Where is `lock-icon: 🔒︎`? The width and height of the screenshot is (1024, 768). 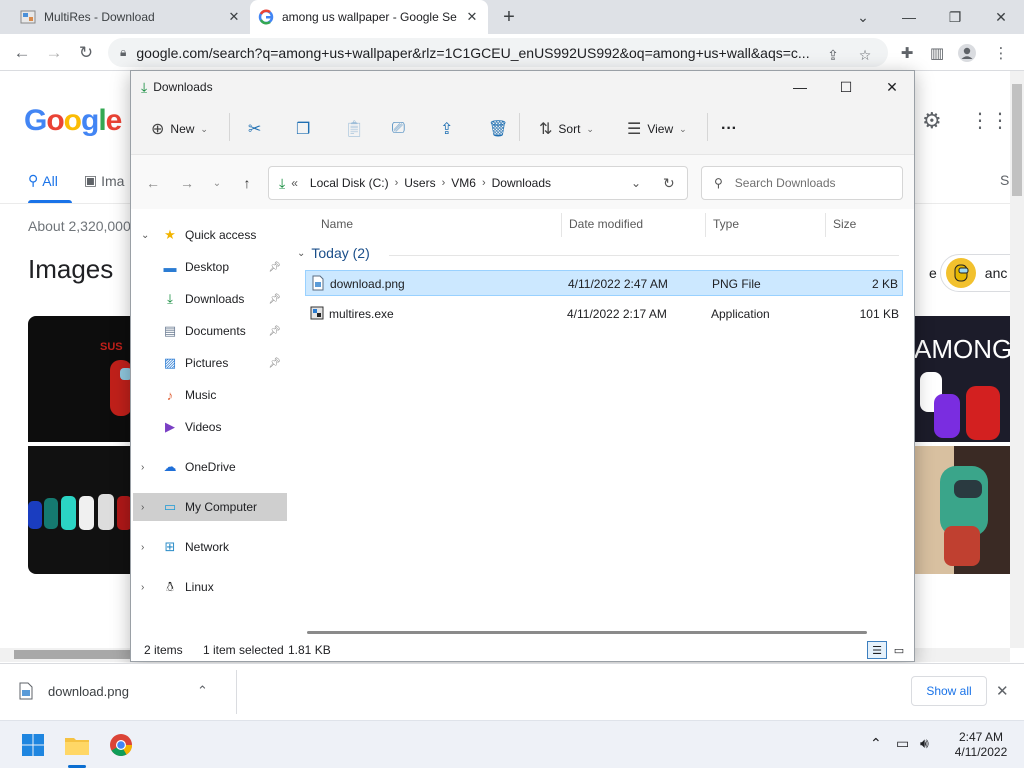
lock-icon: 🔒︎ is located at coordinates (123, 52).